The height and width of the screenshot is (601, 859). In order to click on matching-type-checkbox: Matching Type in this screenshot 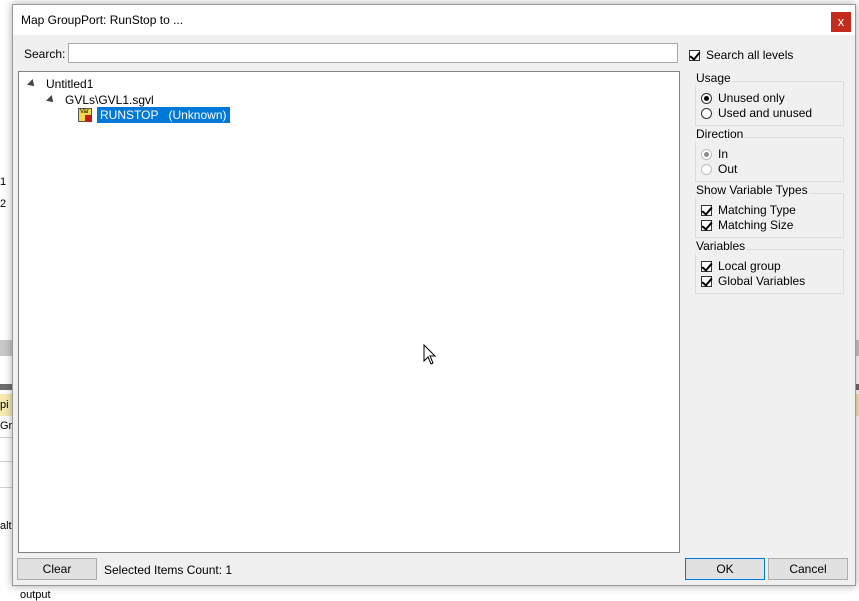, I will do `click(748, 210)`.